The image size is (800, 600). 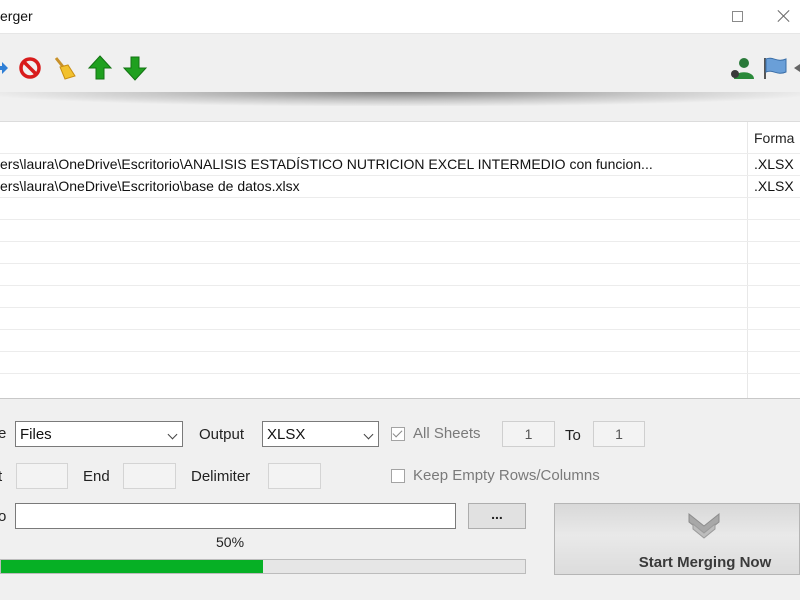 I want to click on remove-icon, so click(x=30, y=68).